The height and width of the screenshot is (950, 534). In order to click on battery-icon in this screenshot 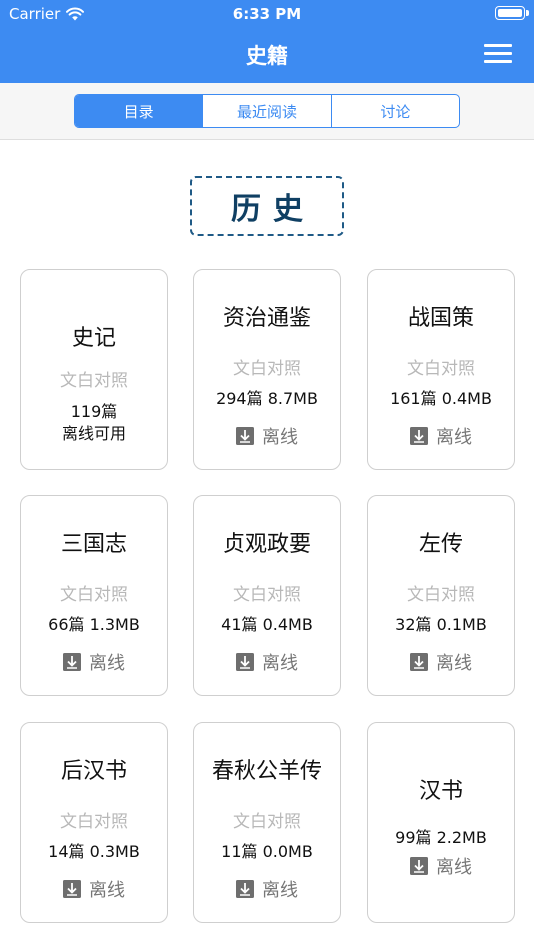, I will do `click(512, 13)`.